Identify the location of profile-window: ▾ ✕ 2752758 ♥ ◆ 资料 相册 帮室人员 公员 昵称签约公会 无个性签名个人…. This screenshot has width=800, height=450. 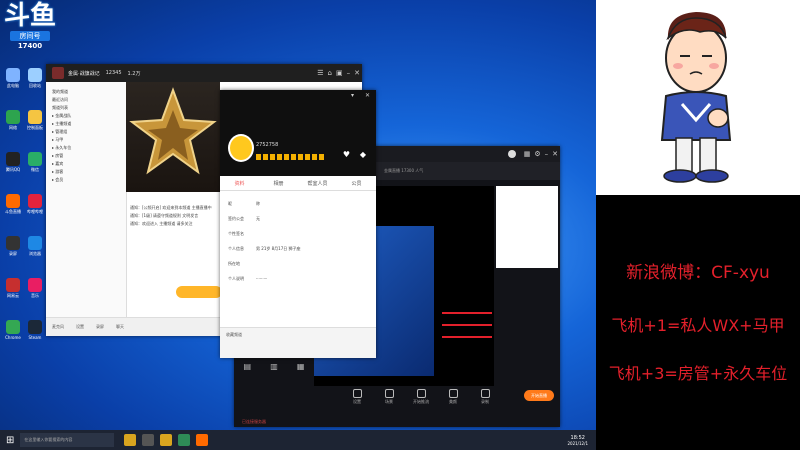
(298, 224).